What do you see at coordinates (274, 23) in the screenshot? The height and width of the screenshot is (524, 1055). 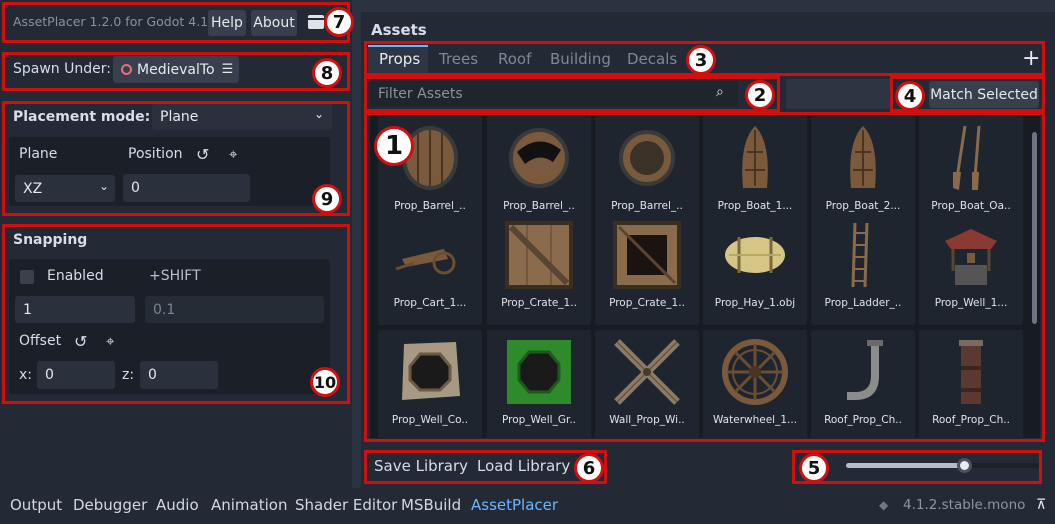 I see `about-button: About` at bounding box center [274, 23].